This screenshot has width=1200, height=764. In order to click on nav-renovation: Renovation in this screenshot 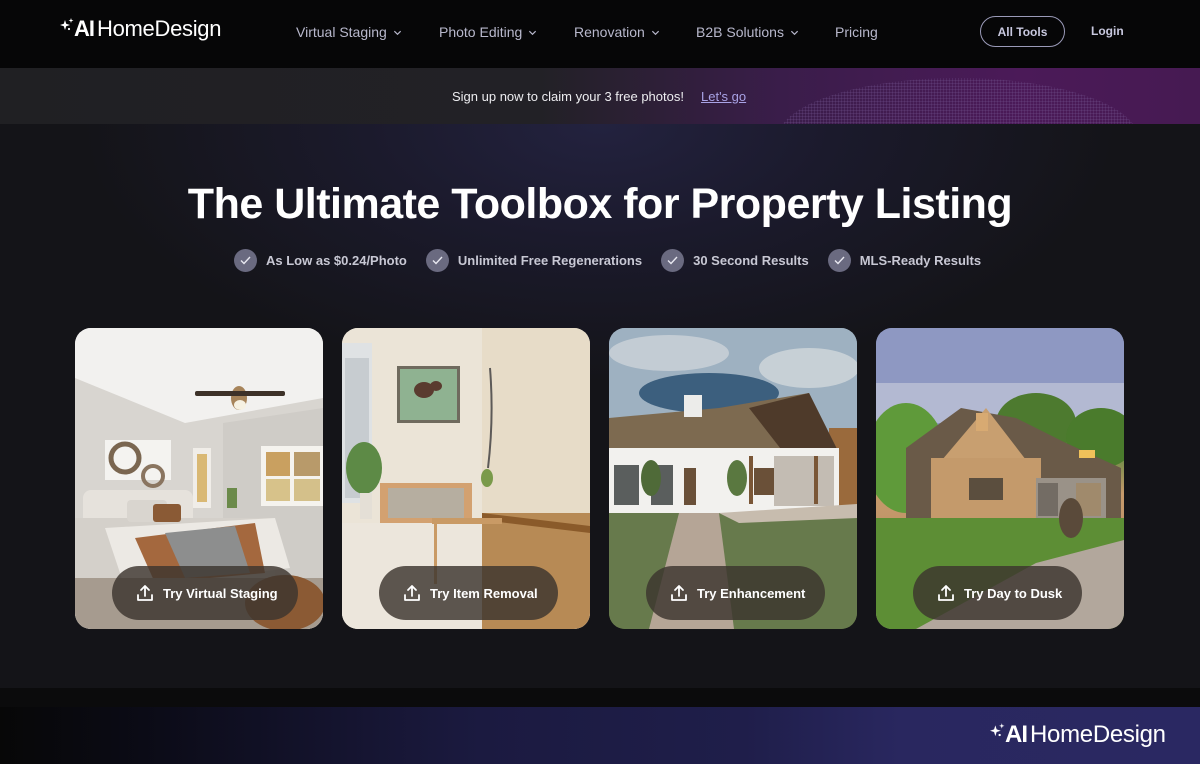, I will do `click(635, 32)`.